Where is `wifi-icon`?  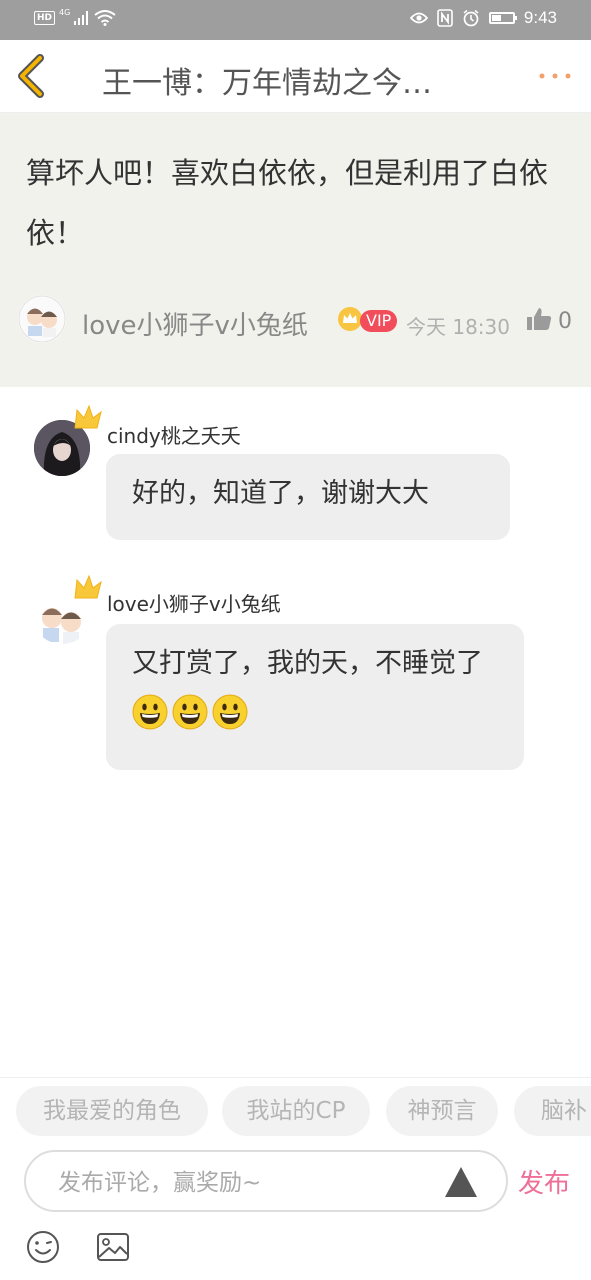
wifi-icon is located at coordinates (105, 18).